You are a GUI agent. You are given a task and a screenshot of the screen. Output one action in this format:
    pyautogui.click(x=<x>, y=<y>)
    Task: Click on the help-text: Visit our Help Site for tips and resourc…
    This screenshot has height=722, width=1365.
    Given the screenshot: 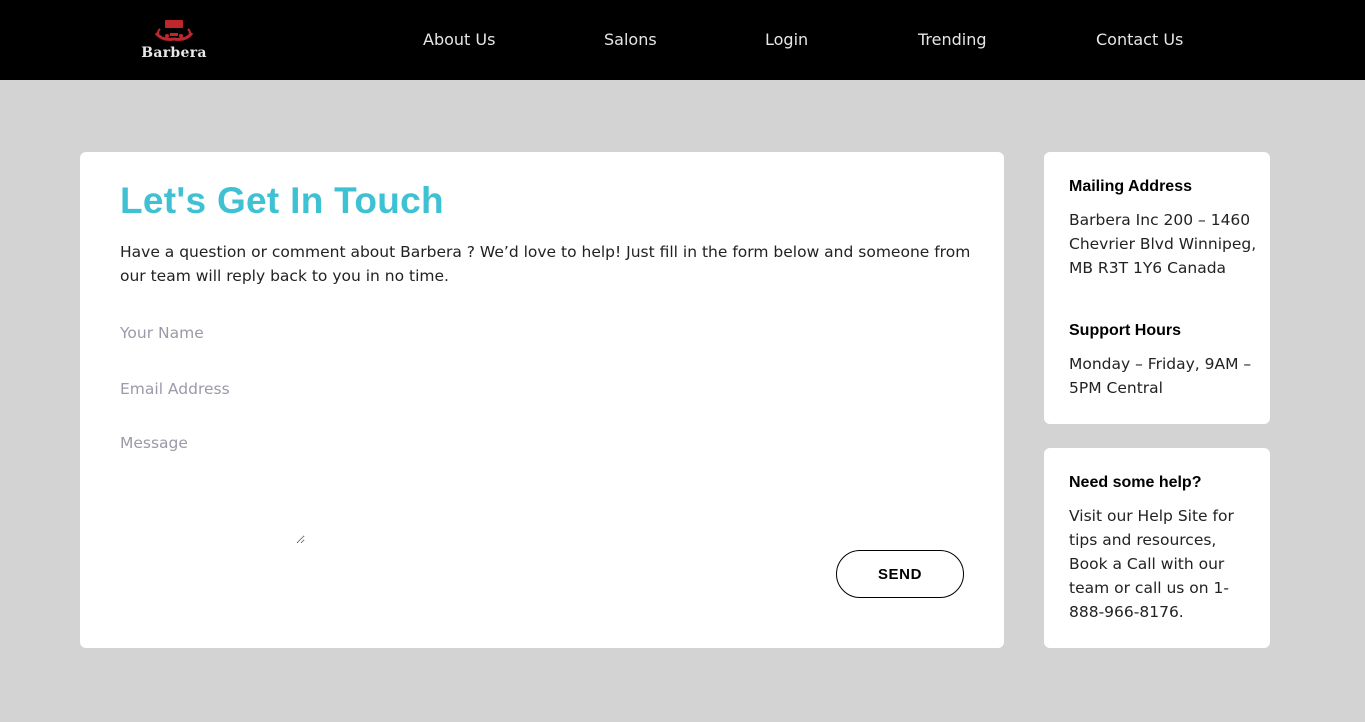 What is the action you would take?
    pyautogui.click(x=1151, y=564)
    